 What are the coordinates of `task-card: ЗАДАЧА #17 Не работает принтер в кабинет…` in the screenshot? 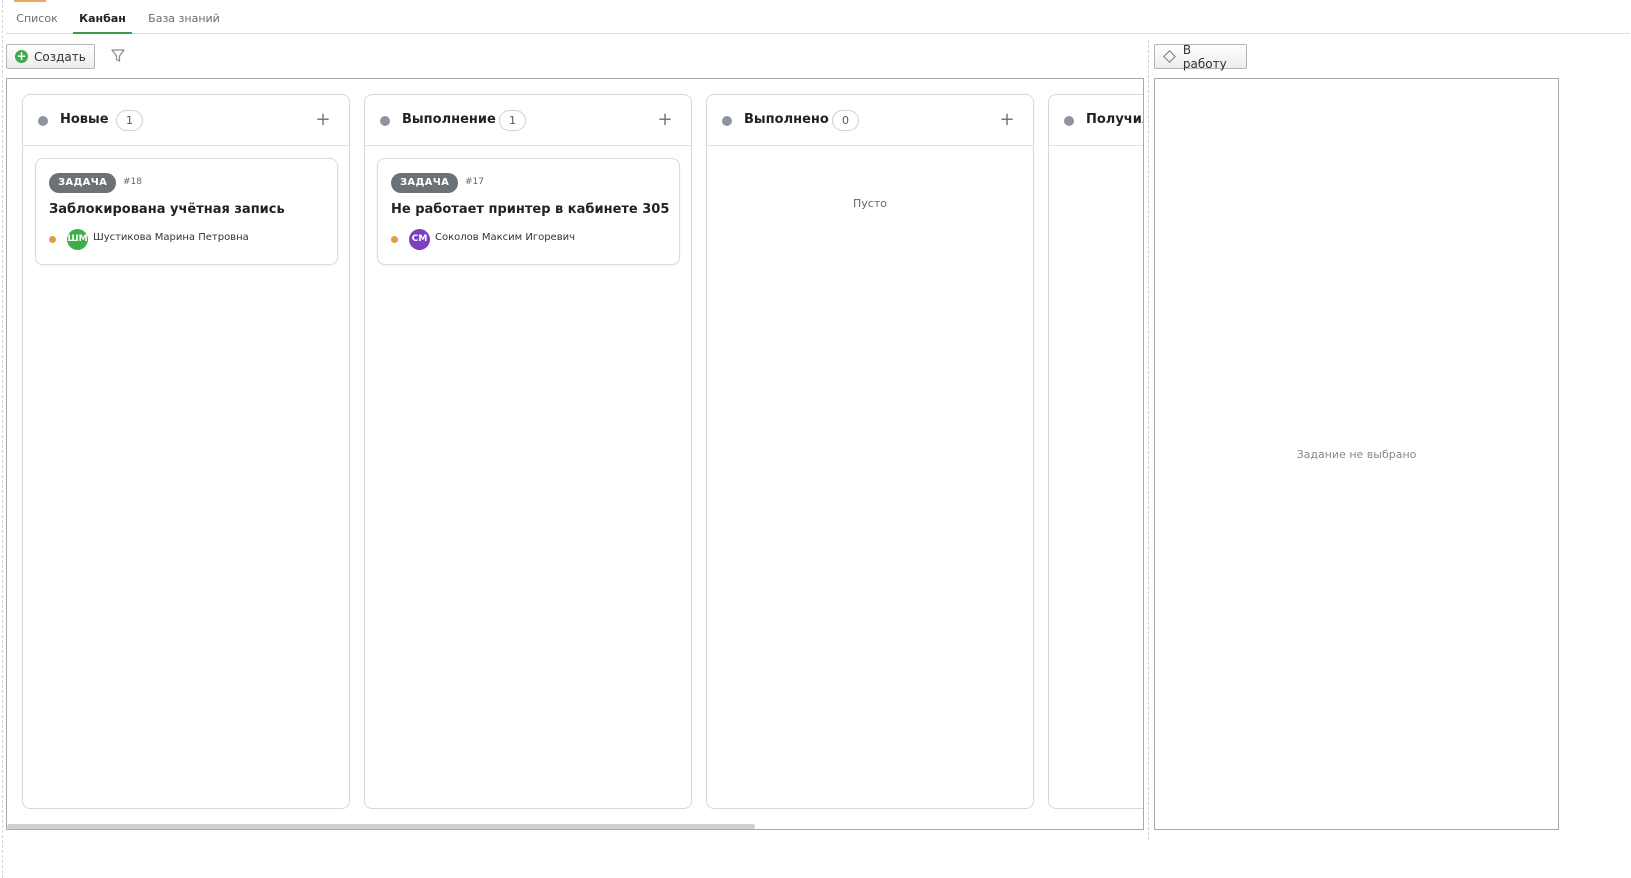 It's located at (528, 211).